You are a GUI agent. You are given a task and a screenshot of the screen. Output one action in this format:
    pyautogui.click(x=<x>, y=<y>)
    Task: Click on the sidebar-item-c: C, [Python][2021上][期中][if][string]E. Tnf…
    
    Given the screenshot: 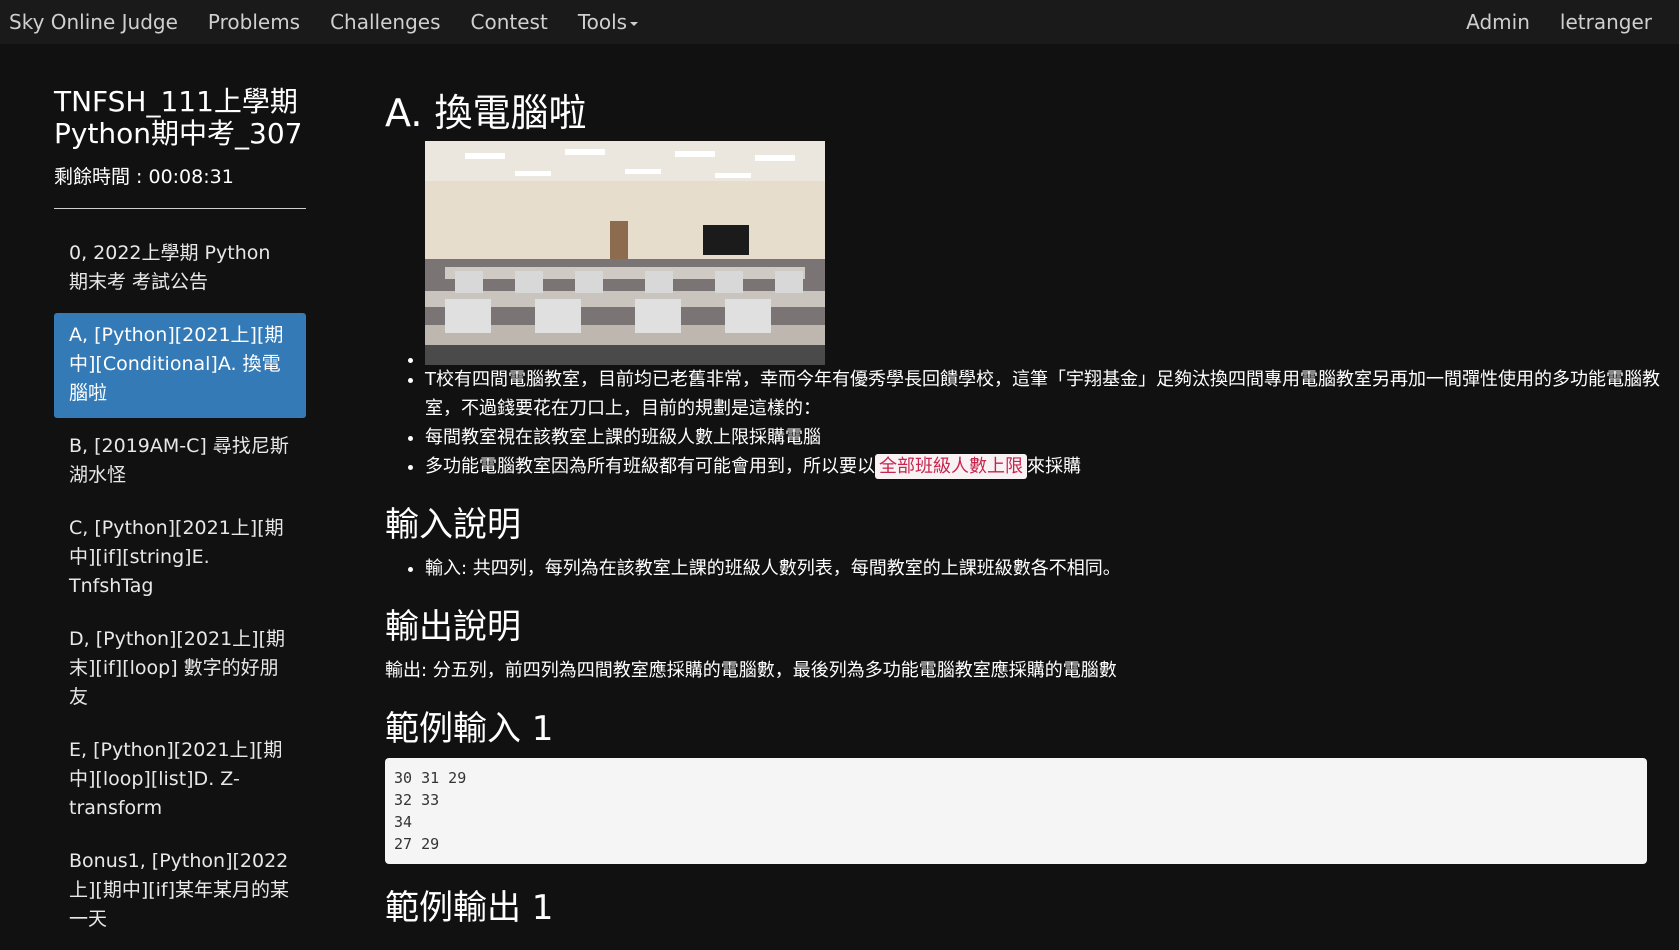 What is the action you would take?
    pyautogui.click(x=180, y=558)
    